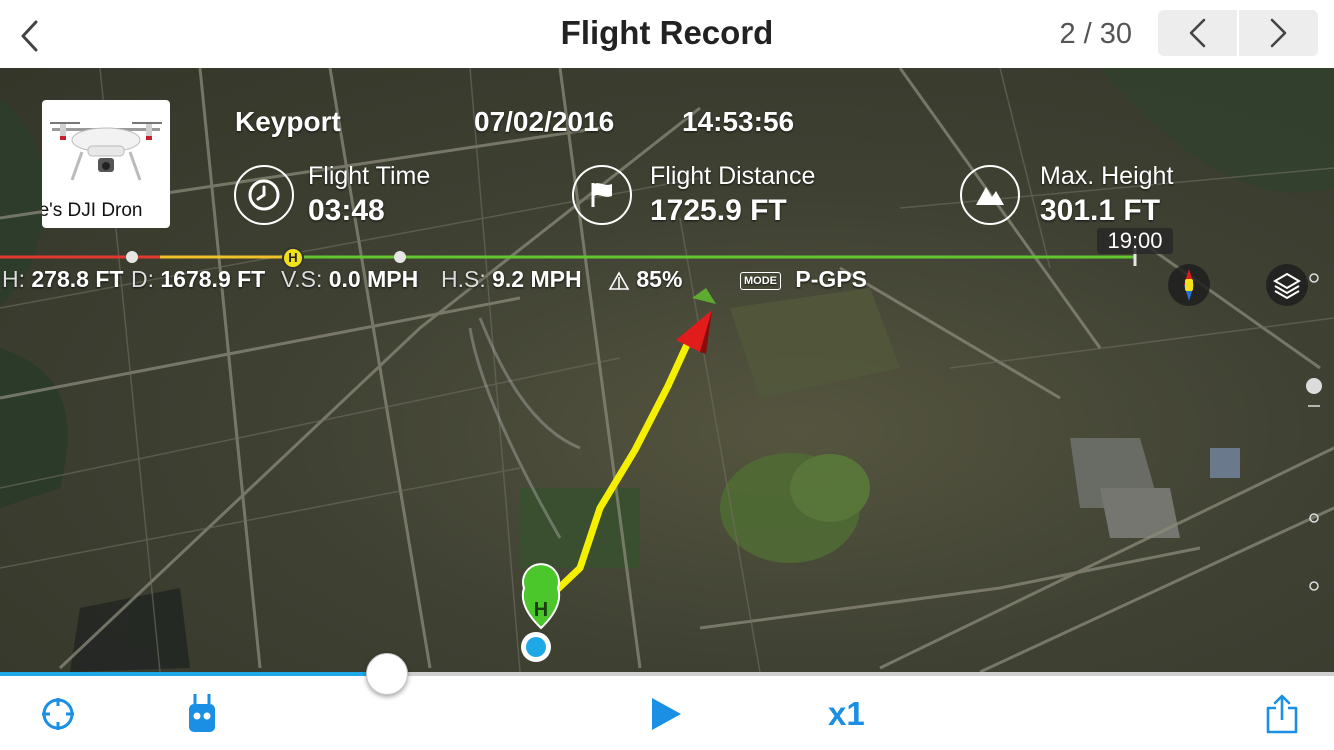 The image size is (1334, 750). I want to click on vertical-speed-label: V.S:, so click(302, 279).